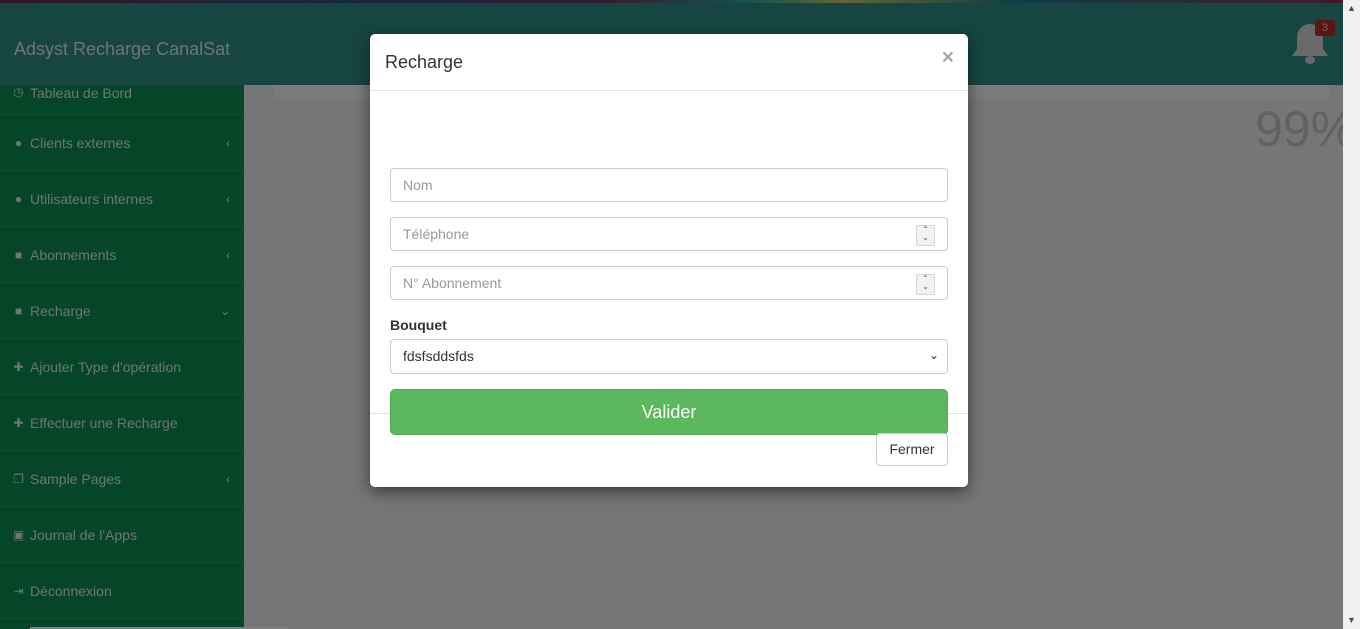 This screenshot has height=629, width=1360. Describe the element at coordinates (669, 234) in the screenshot. I see `telephone-input` at that location.